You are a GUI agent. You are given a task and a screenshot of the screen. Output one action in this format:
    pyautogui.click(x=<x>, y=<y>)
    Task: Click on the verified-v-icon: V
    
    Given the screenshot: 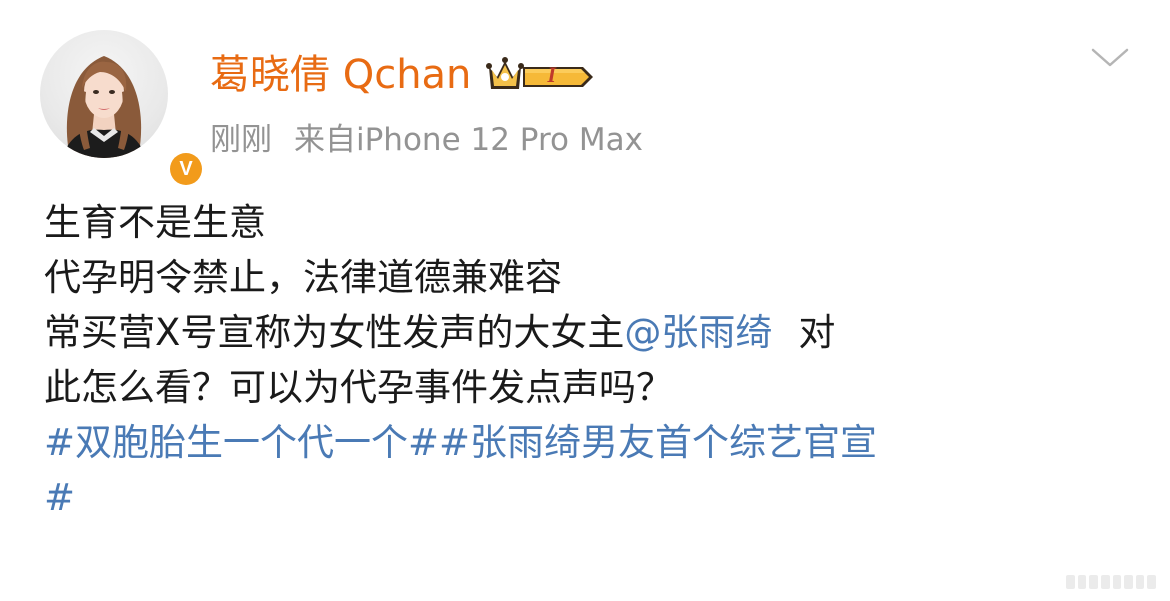 What is the action you would take?
    pyautogui.click(x=186, y=169)
    